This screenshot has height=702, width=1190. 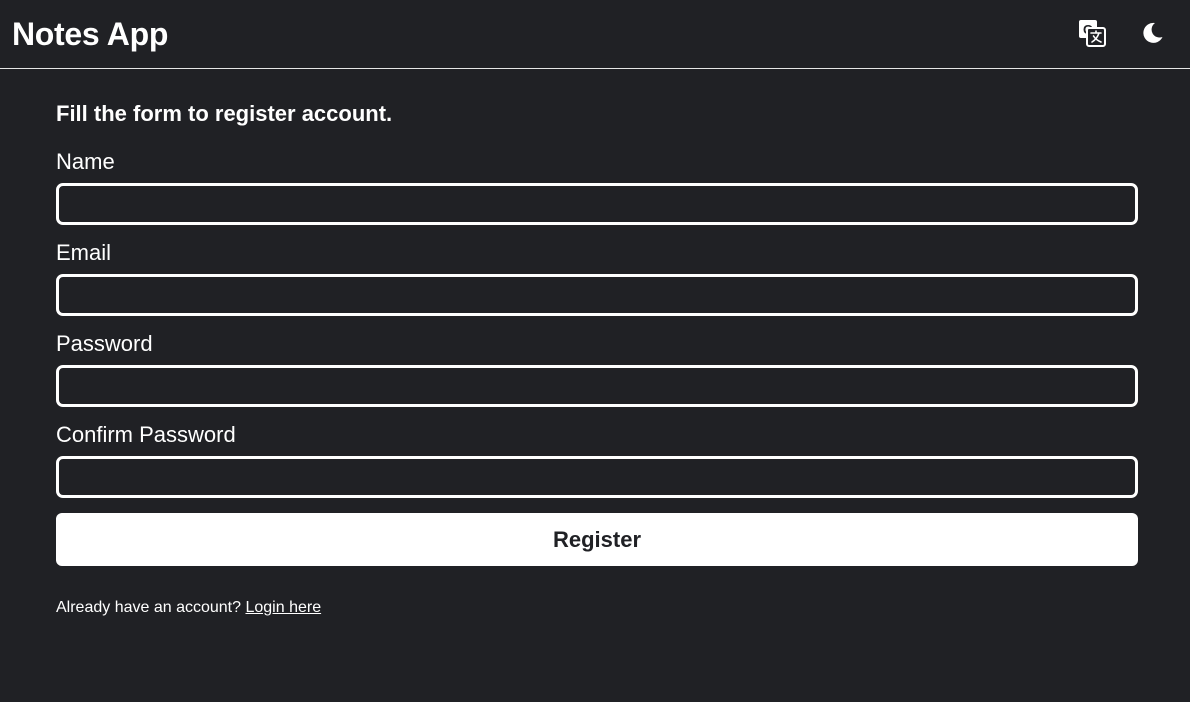 I want to click on translate-button: G, so click(x=1092, y=34).